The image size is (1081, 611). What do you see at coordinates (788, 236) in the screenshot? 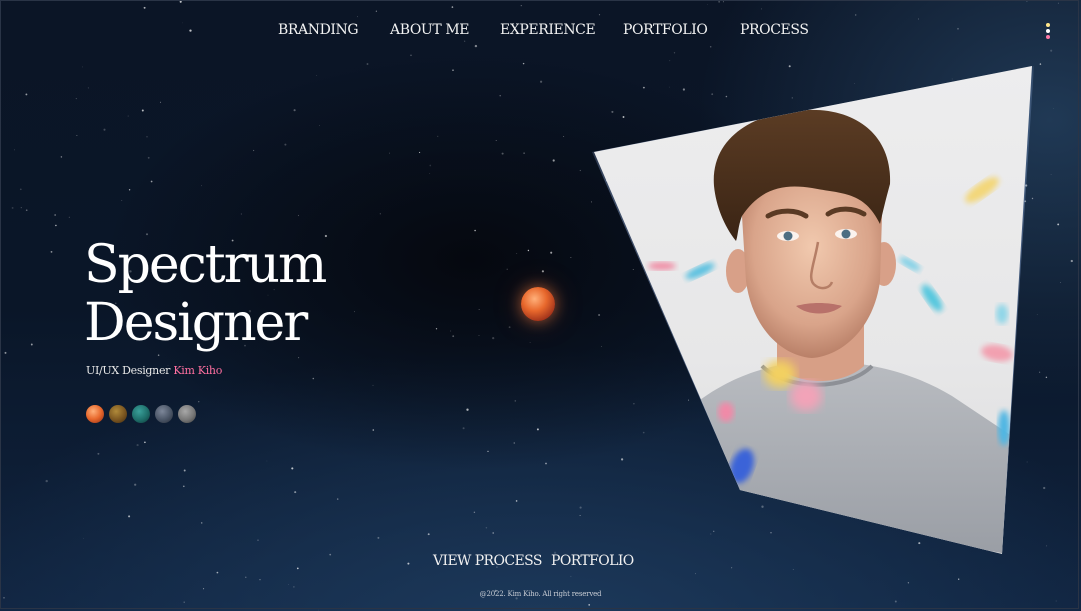
I see `left-iris` at bounding box center [788, 236].